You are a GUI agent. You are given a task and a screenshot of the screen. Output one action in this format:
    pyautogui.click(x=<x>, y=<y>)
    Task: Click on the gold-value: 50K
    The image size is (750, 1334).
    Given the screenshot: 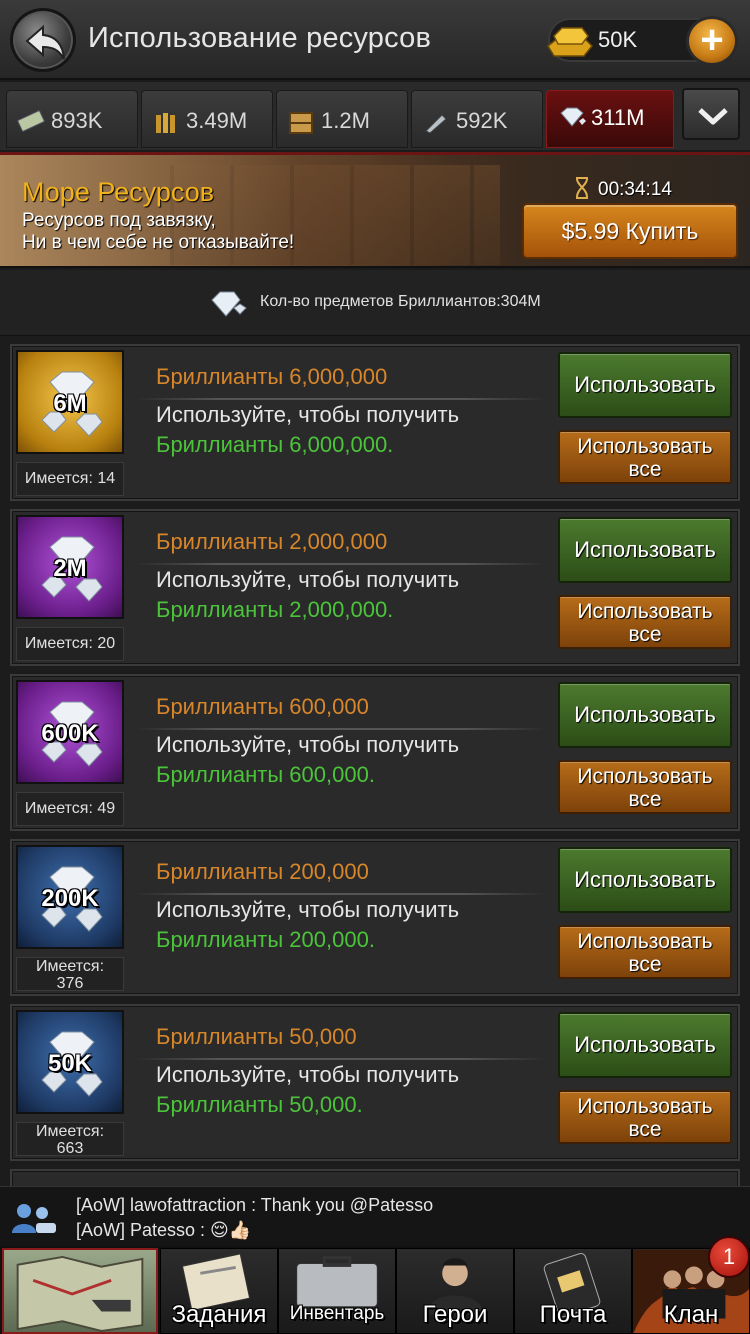 What is the action you would take?
    pyautogui.click(x=618, y=39)
    